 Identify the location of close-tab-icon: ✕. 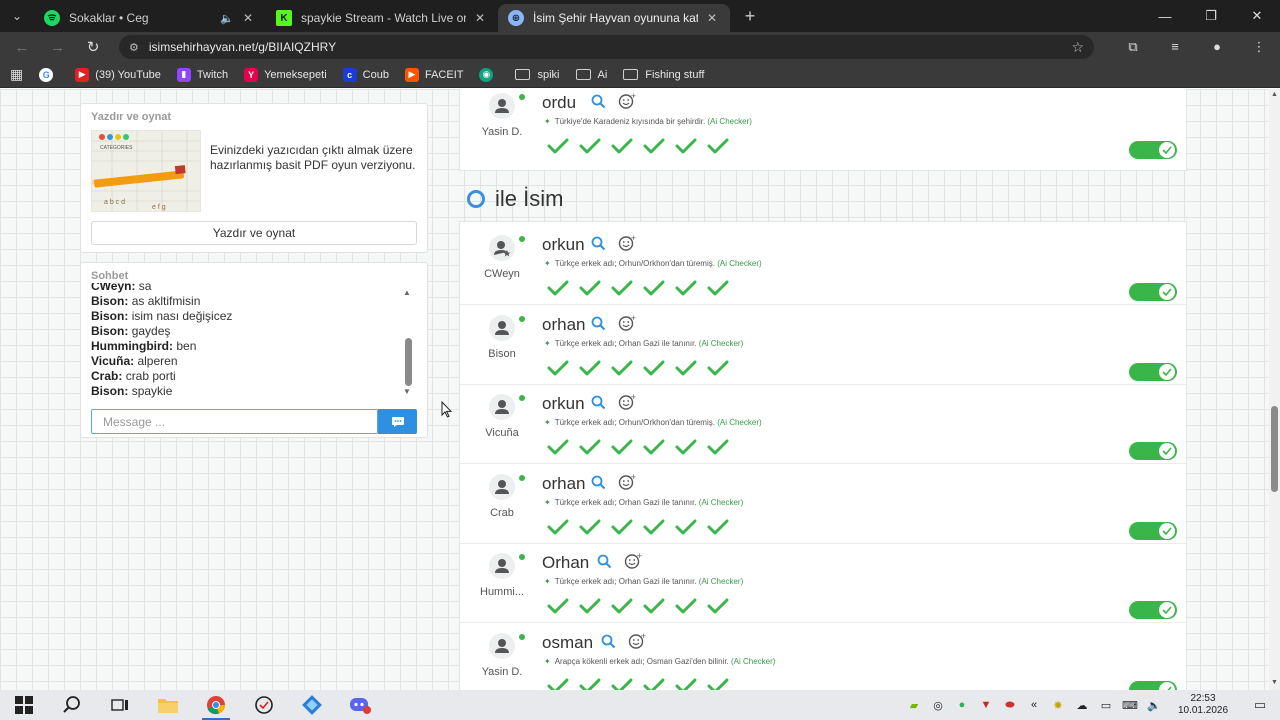
(248, 18).